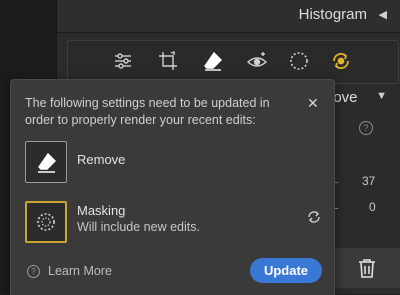 The image size is (400, 295). Describe the element at coordinates (314, 217) in the screenshot. I see `sync-icon` at that location.